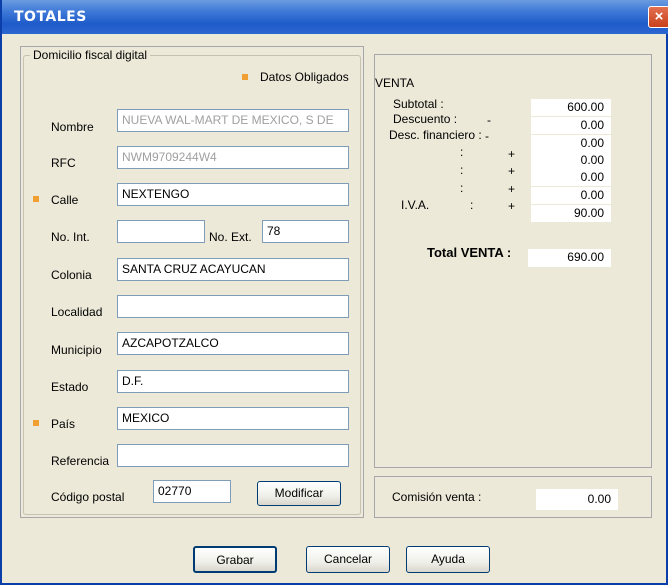  What do you see at coordinates (571, 195) in the screenshot?
I see `extra-value-3: 0.00` at bounding box center [571, 195].